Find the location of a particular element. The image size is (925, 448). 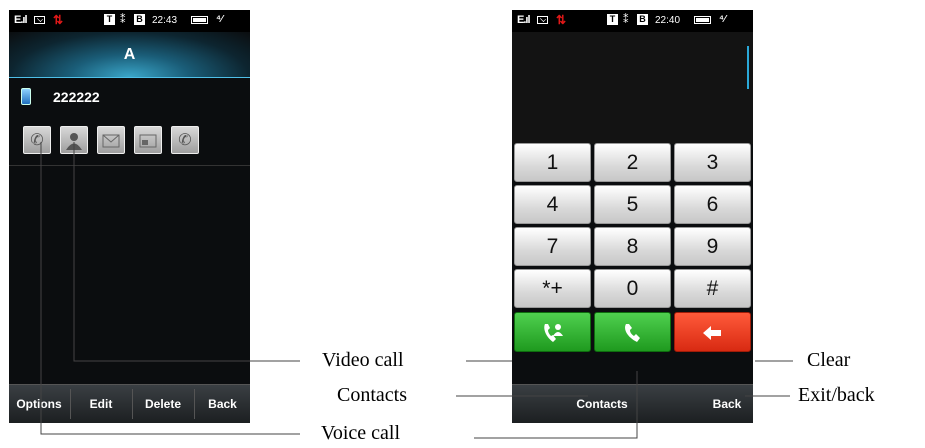

exit-back-label: Exit/back is located at coordinates (836, 395).